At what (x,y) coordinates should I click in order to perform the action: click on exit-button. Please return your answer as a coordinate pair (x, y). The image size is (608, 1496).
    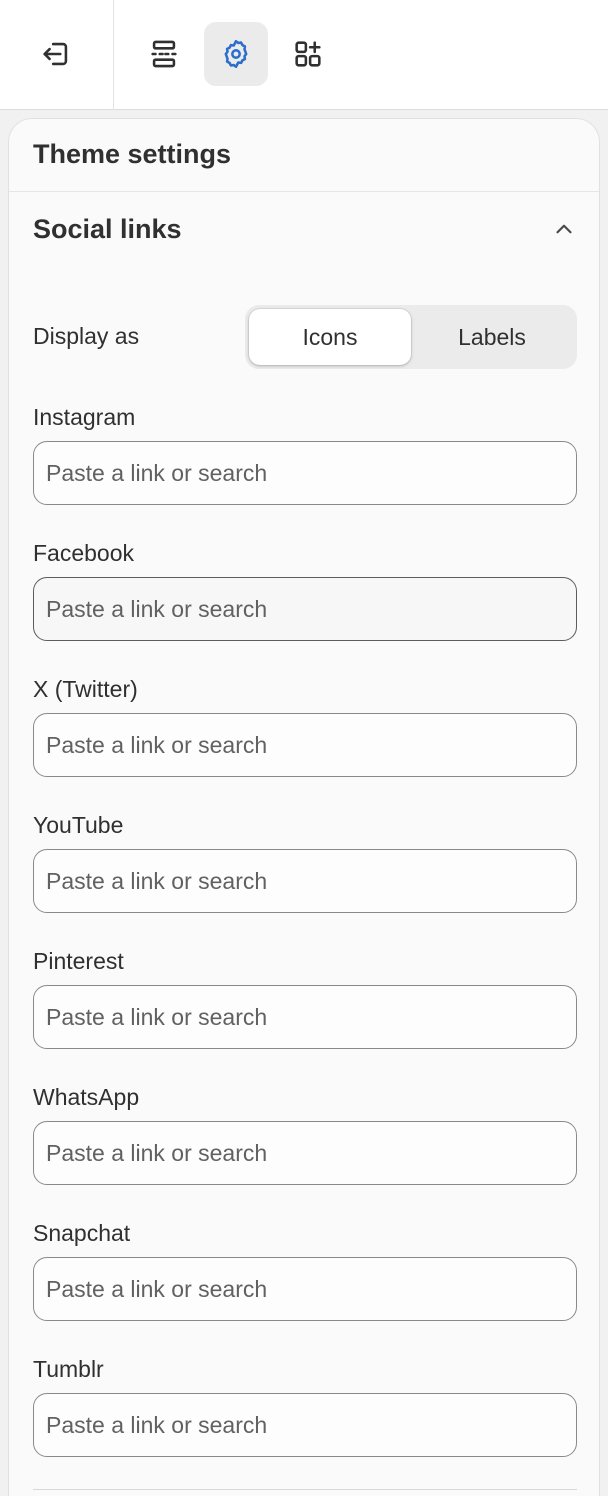
    Looking at the image, I should click on (56, 54).